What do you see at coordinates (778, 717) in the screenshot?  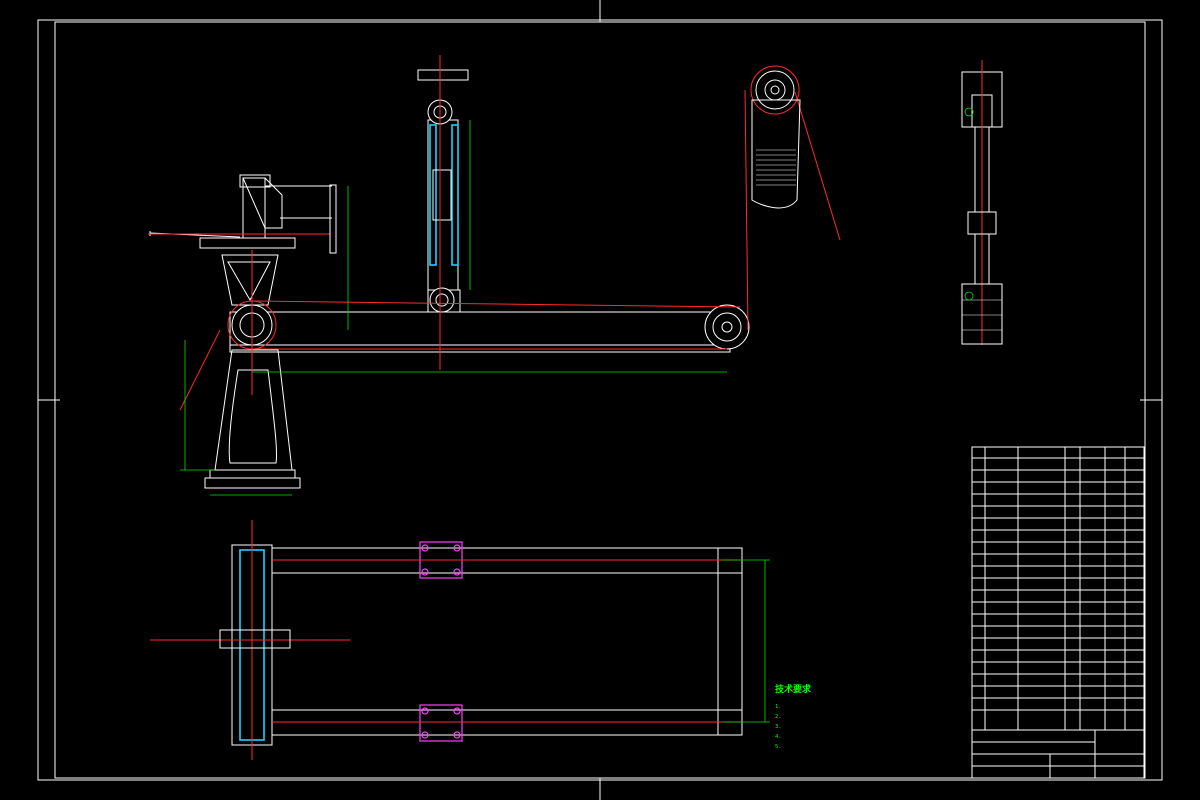 I see `tech-req-item: 2.` at bounding box center [778, 717].